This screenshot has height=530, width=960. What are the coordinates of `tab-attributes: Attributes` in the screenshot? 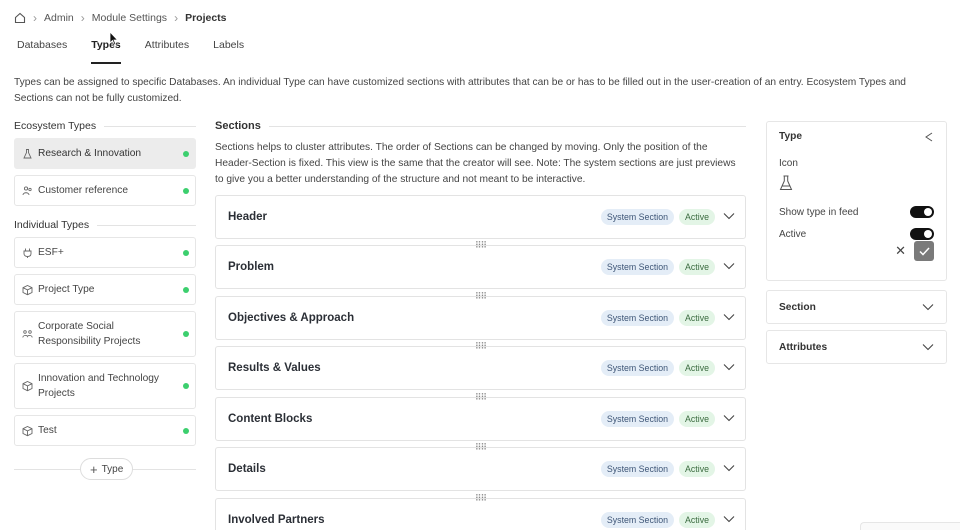 It's located at (167, 50).